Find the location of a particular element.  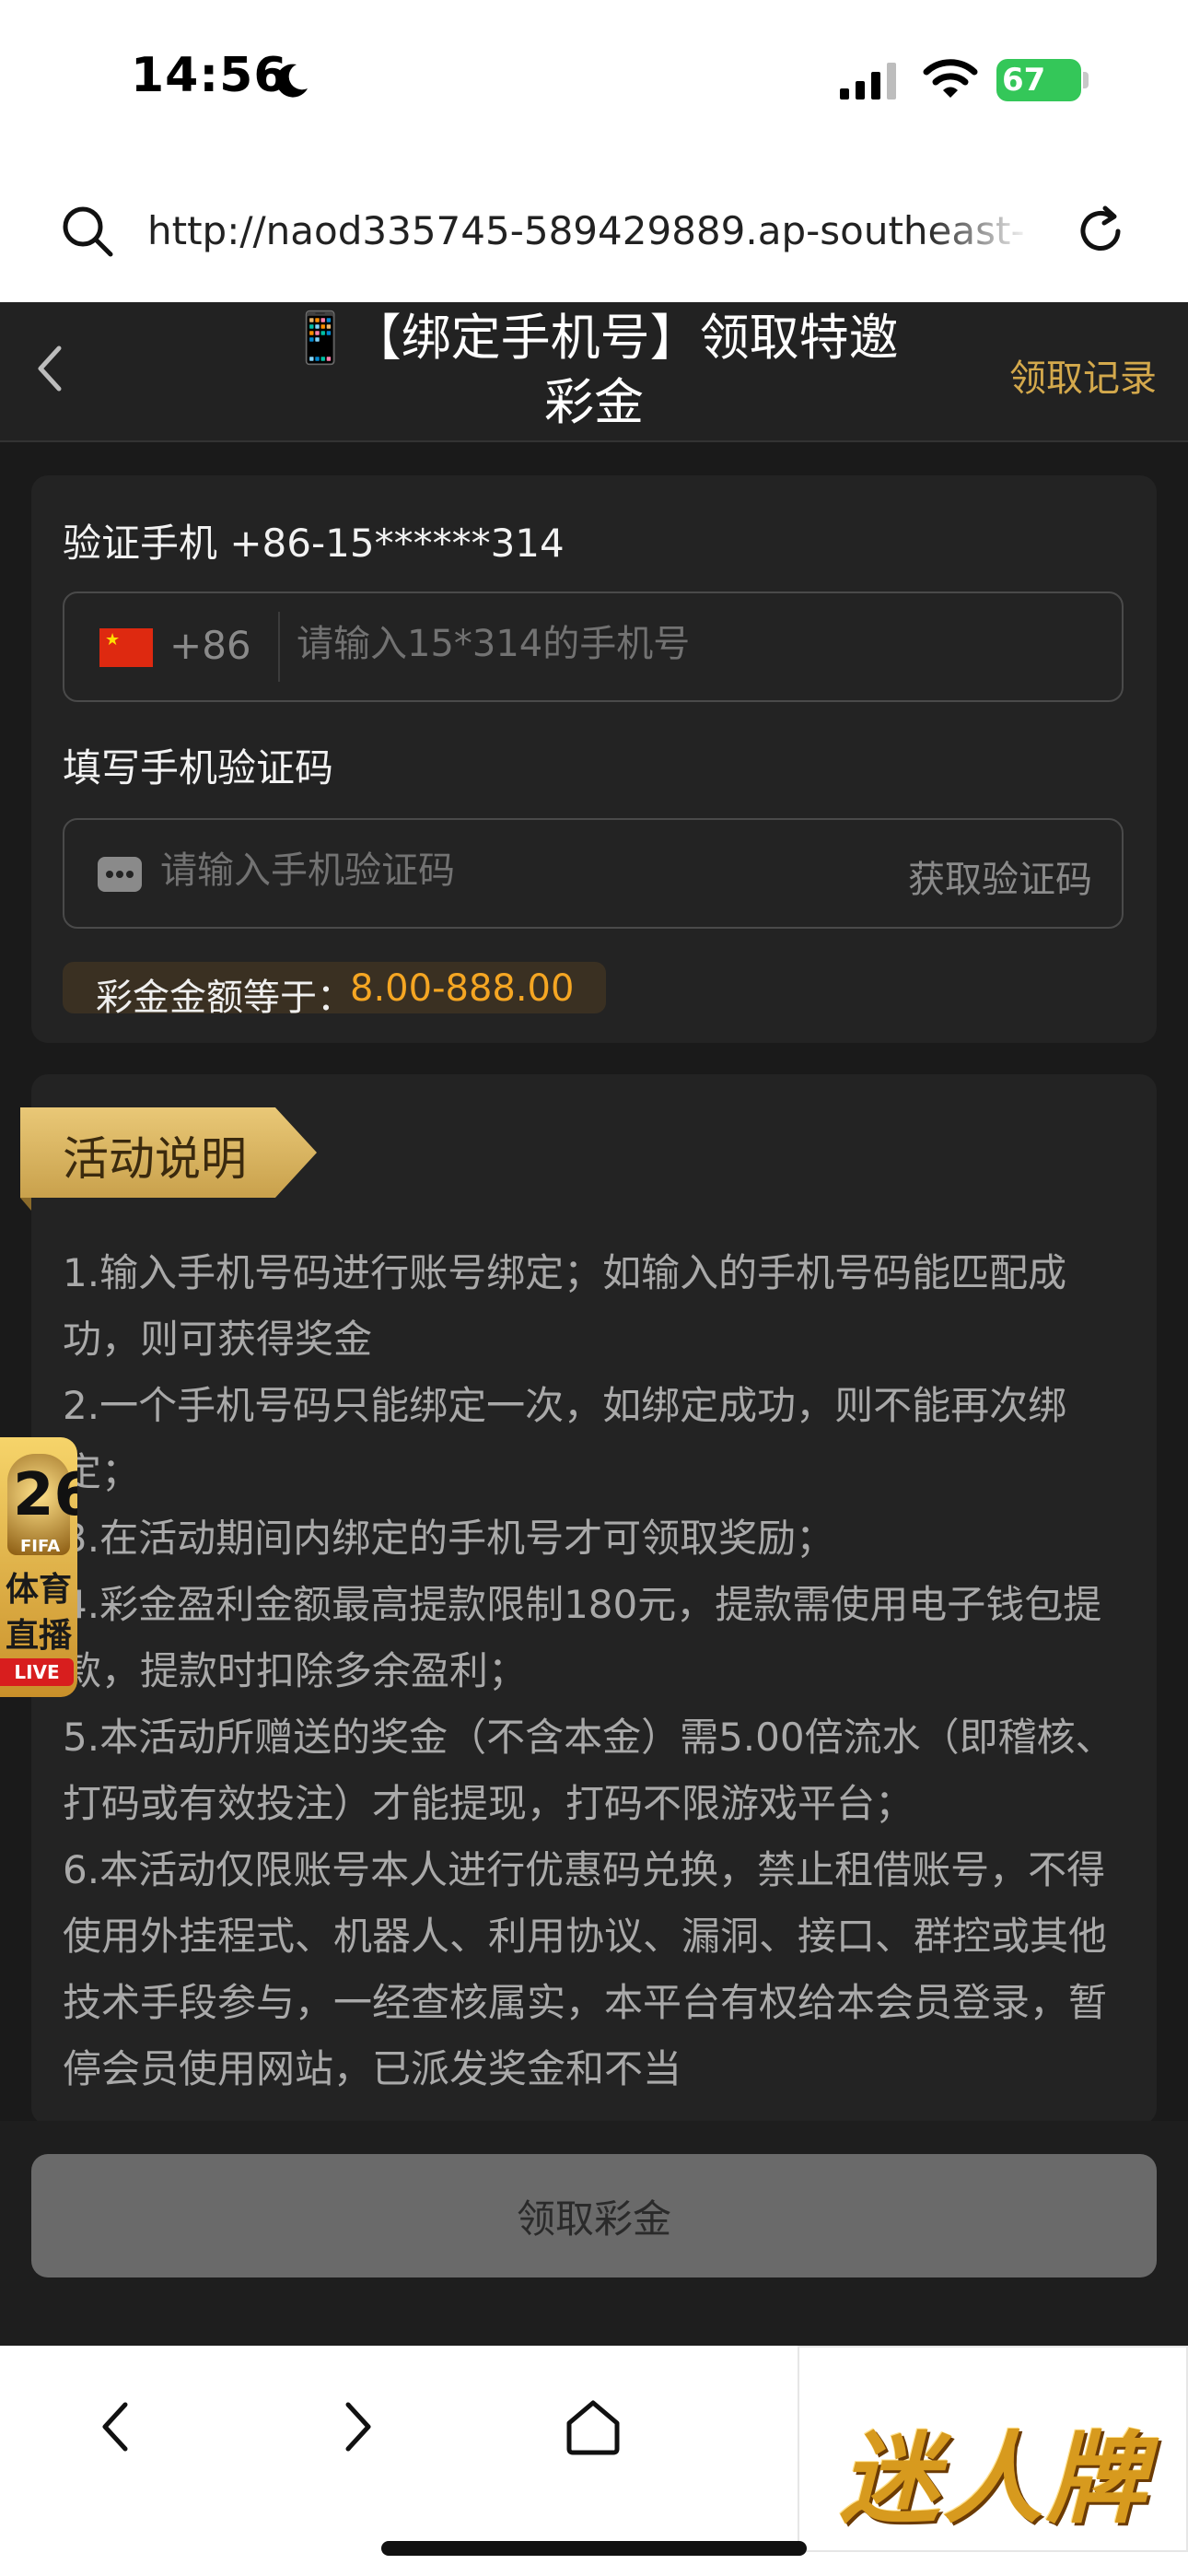

get-code-button: 获取验证码 is located at coordinates (1000, 876).